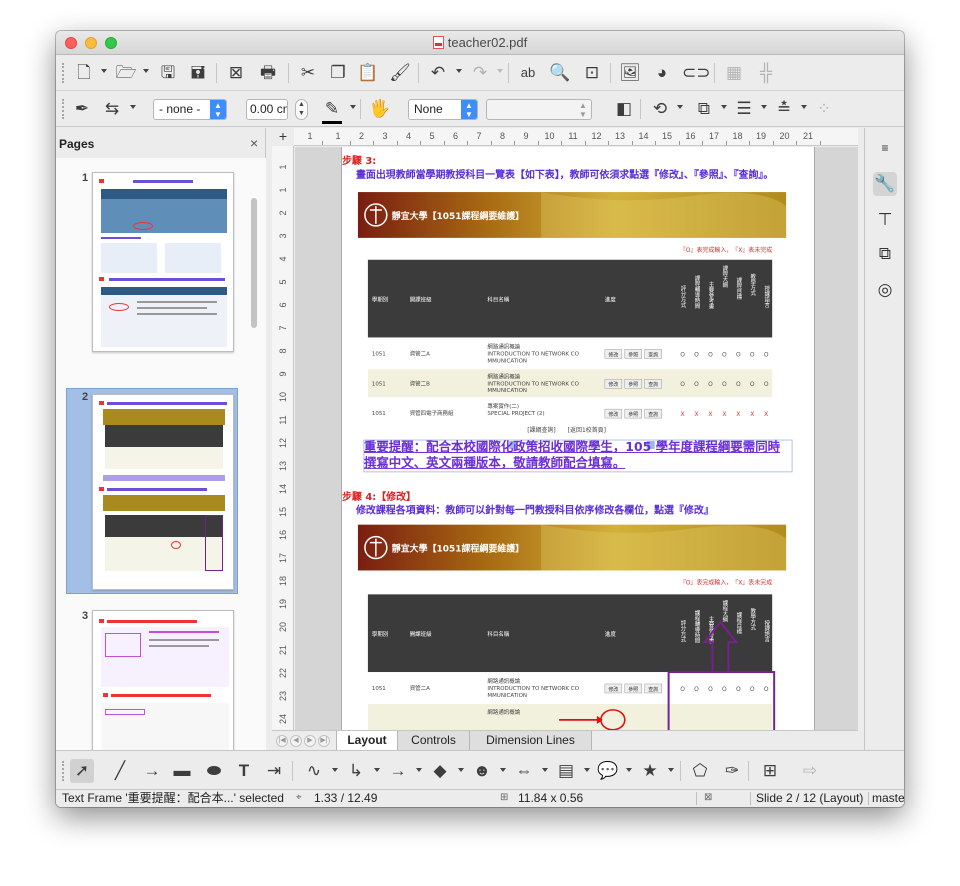 The height and width of the screenshot is (886, 960). What do you see at coordinates (587, 770) in the screenshot?
I see `flowchart-caret` at bounding box center [587, 770].